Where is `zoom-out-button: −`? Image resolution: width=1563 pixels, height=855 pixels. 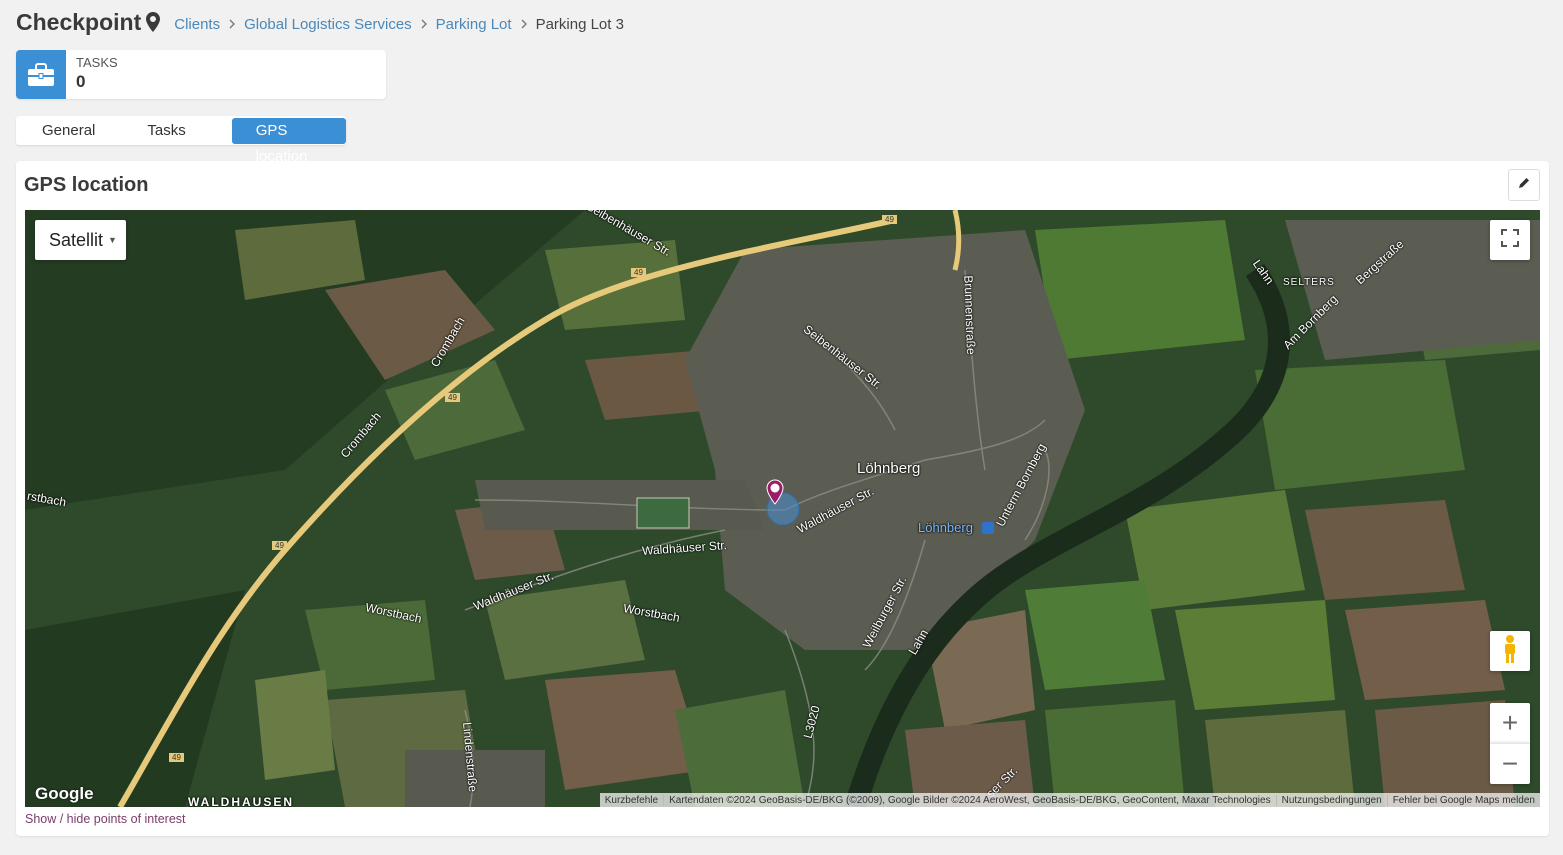 zoom-out-button: − is located at coordinates (1510, 763).